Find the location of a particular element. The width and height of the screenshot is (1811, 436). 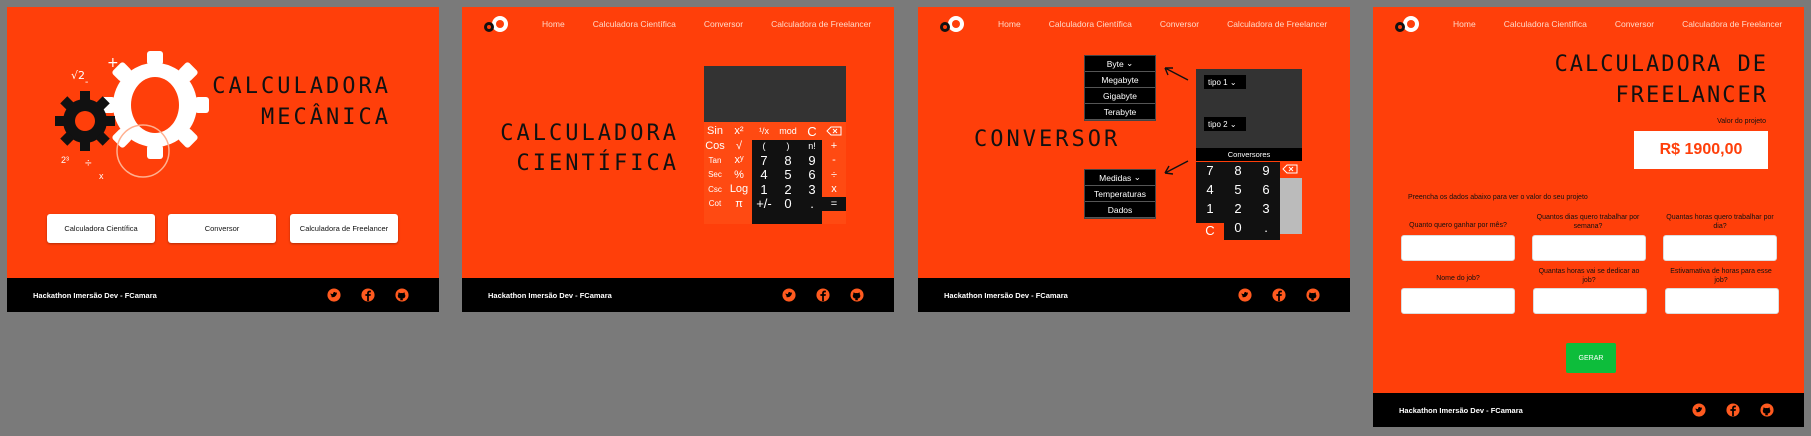

calc-key: √ is located at coordinates (739, 146).